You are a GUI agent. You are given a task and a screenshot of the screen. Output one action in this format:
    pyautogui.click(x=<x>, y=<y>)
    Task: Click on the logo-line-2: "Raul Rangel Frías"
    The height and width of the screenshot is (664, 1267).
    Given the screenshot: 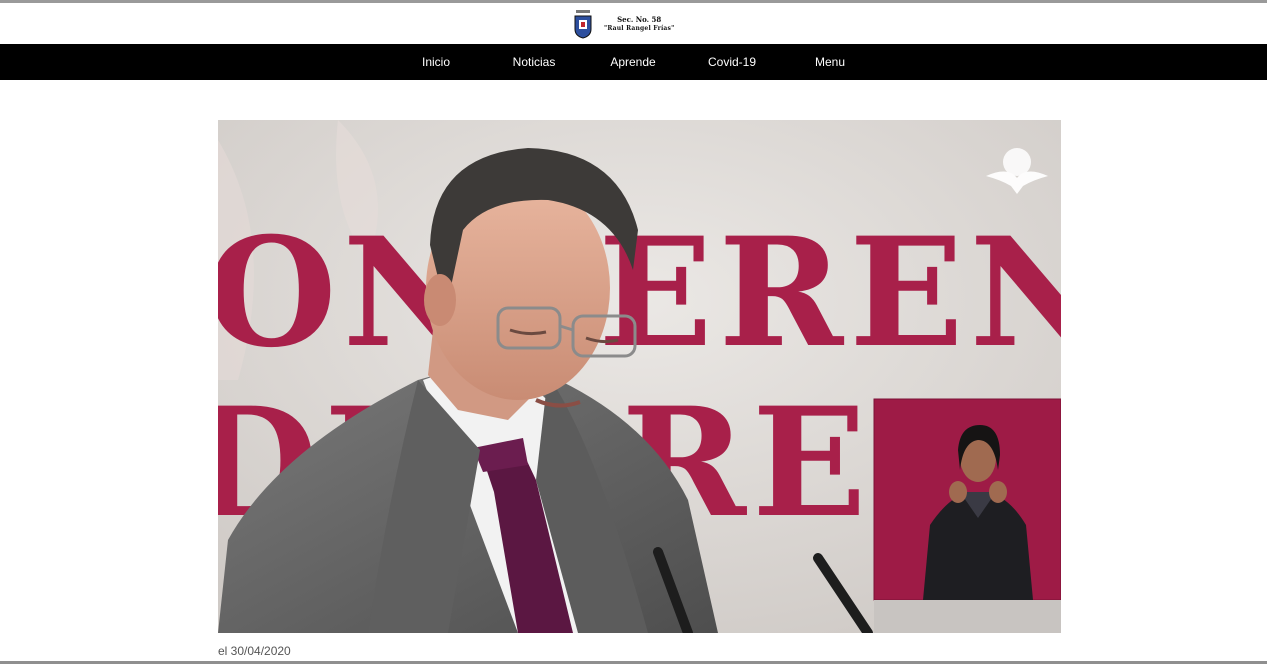 What is the action you would take?
    pyautogui.click(x=639, y=28)
    